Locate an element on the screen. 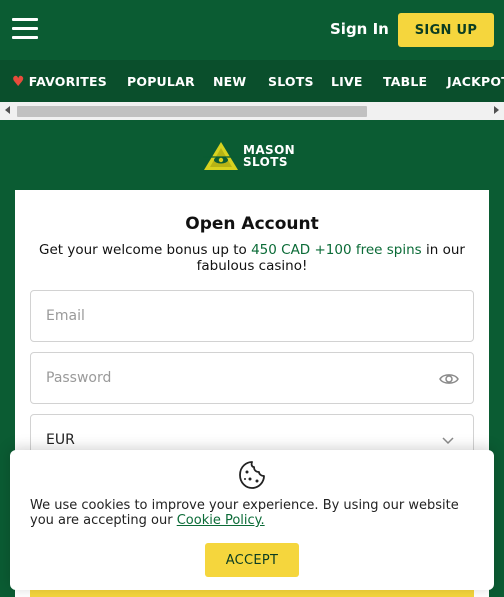  nav-item-popular: POPULAR is located at coordinates (161, 81).